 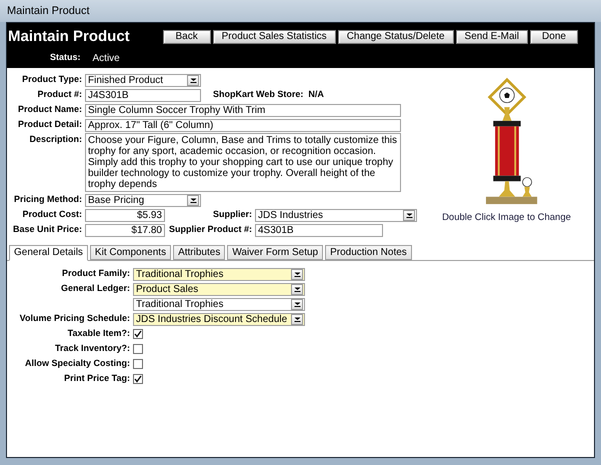 I want to click on tab: Attributes, so click(x=199, y=252).